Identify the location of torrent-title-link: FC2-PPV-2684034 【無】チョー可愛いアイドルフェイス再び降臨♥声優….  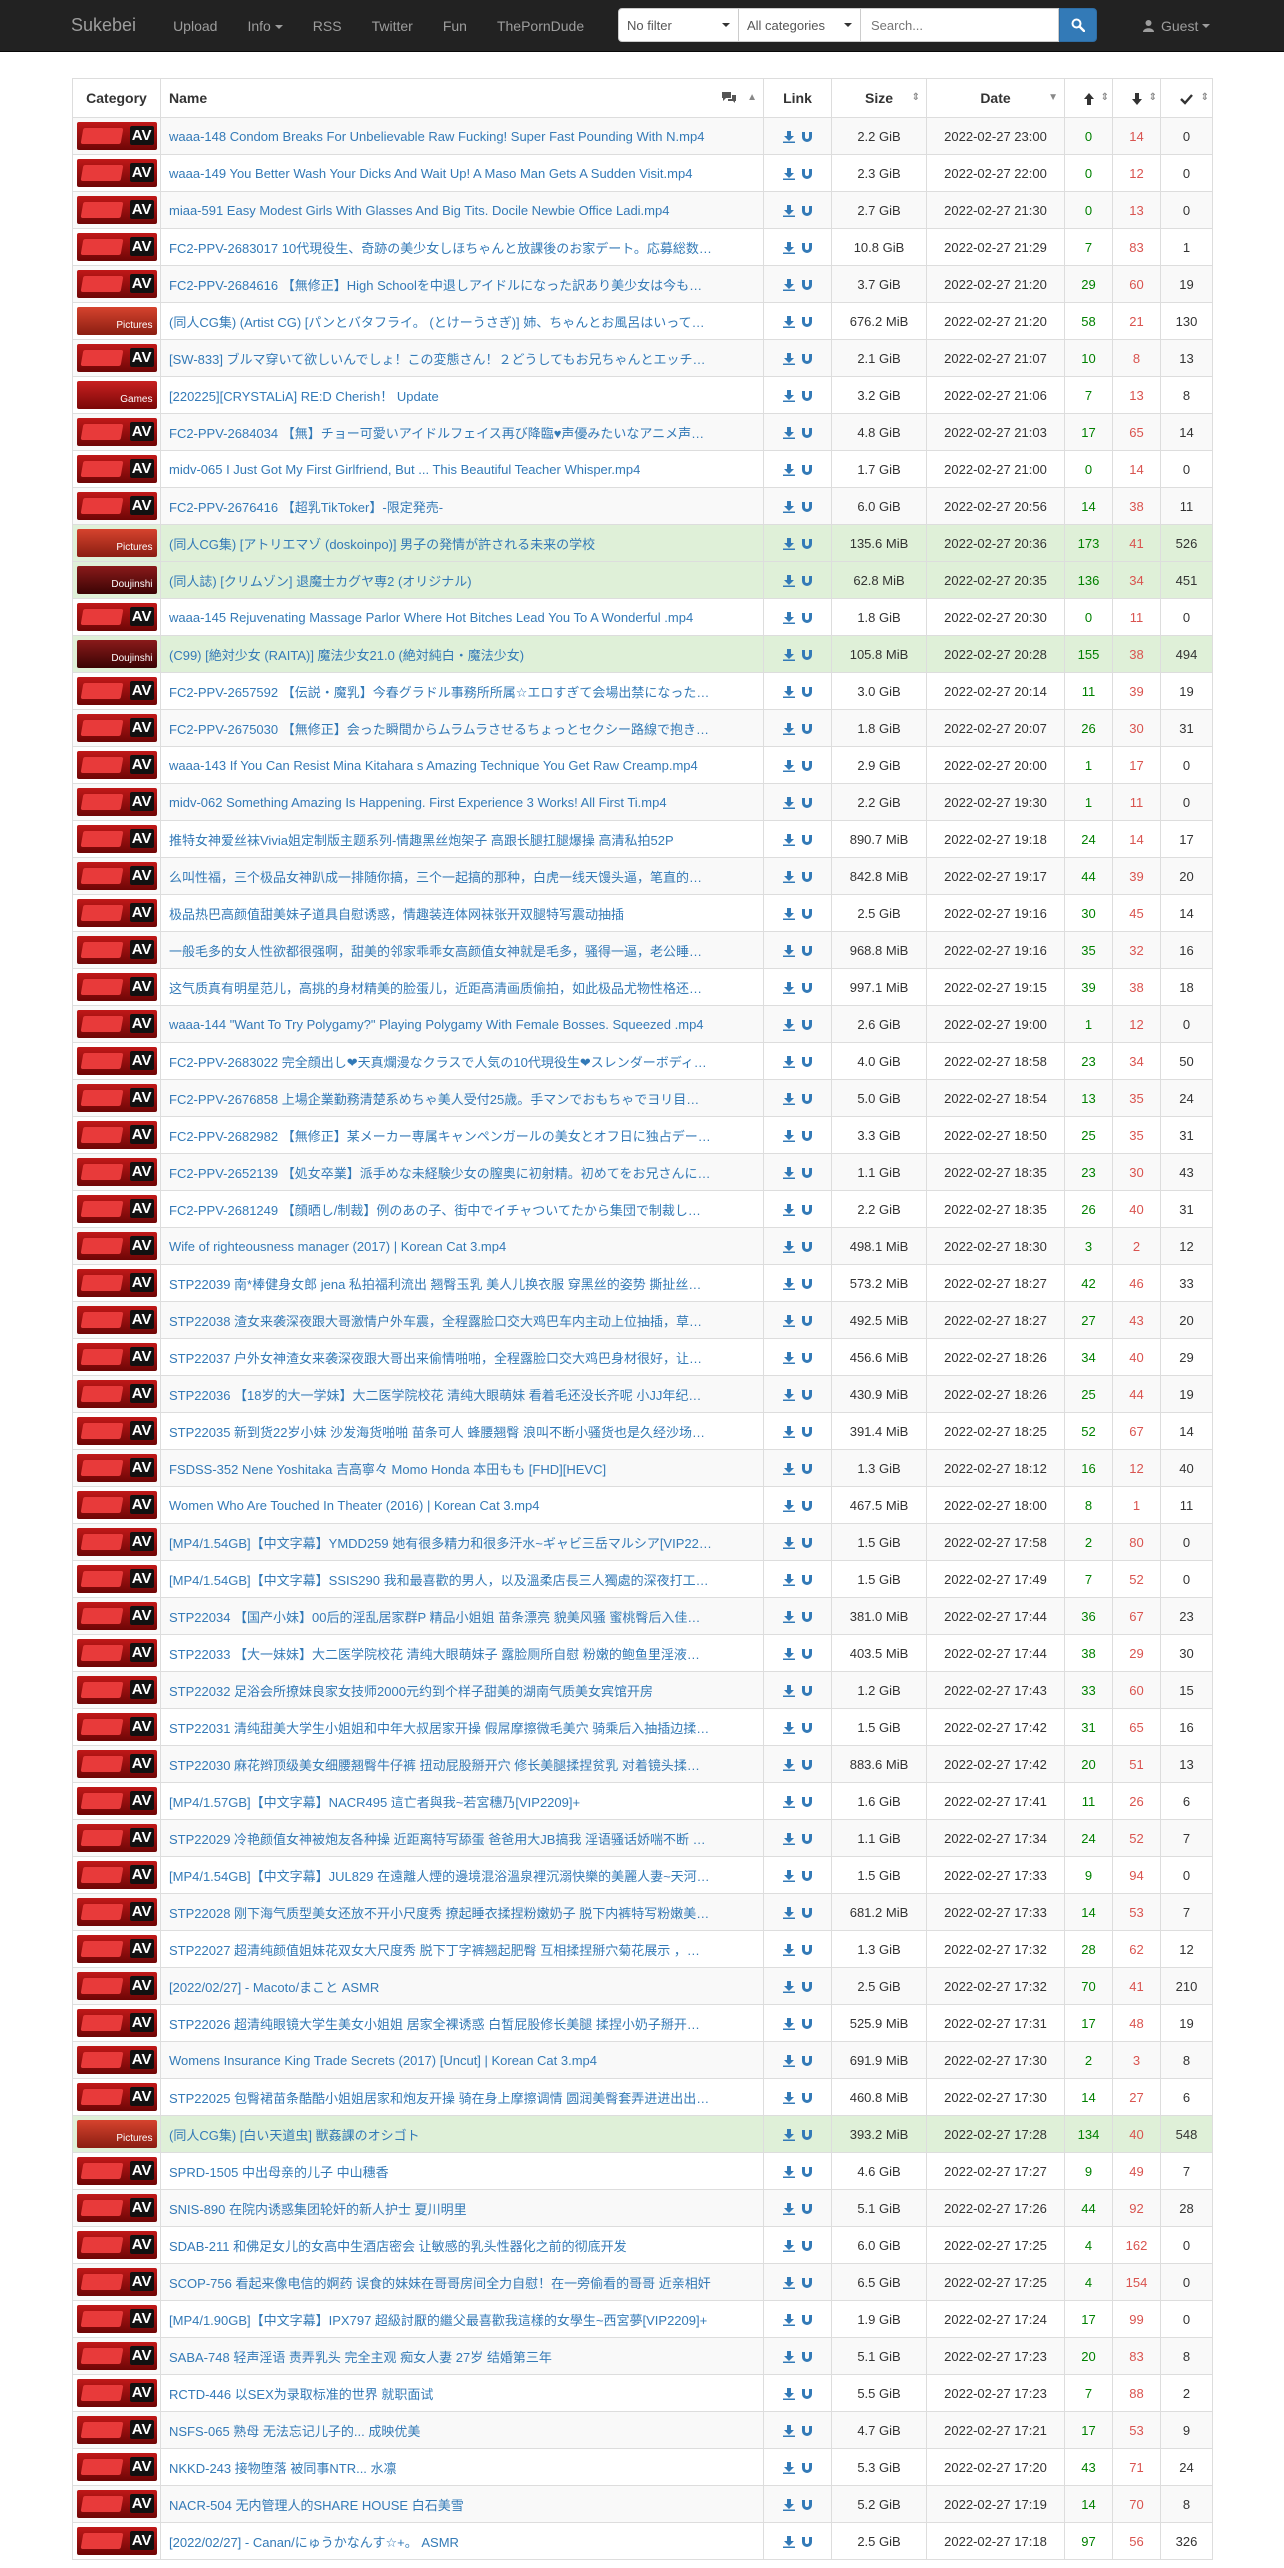
(436, 433).